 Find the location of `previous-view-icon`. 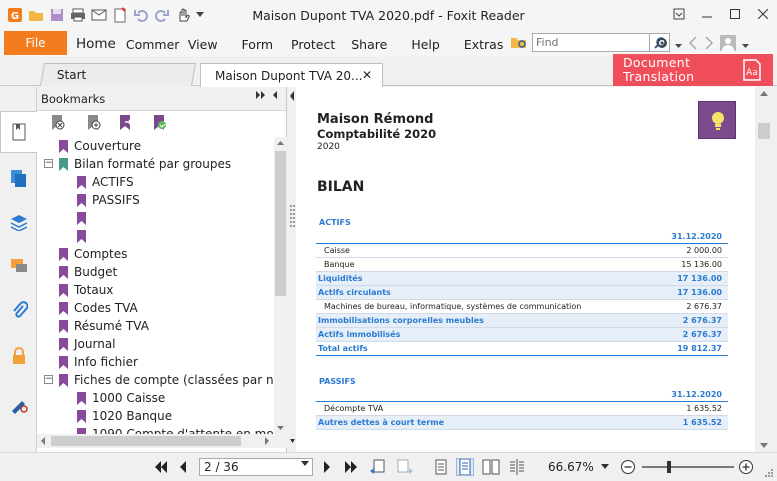

previous-view-icon is located at coordinates (378, 467).